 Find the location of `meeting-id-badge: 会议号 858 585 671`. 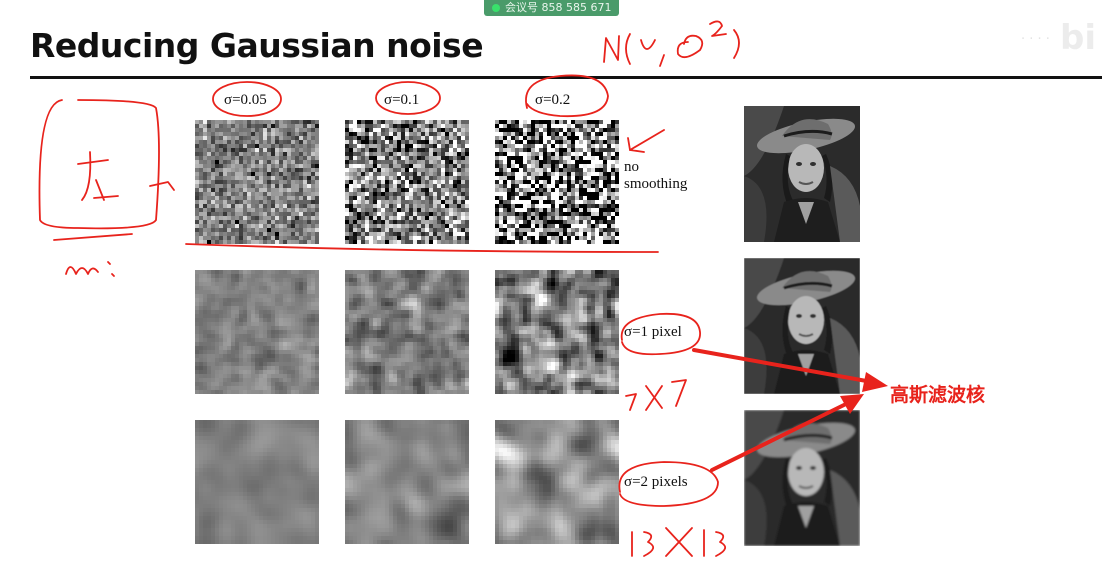

meeting-id-badge: 会议号 858 585 671 is located at coordinates (552, 8).